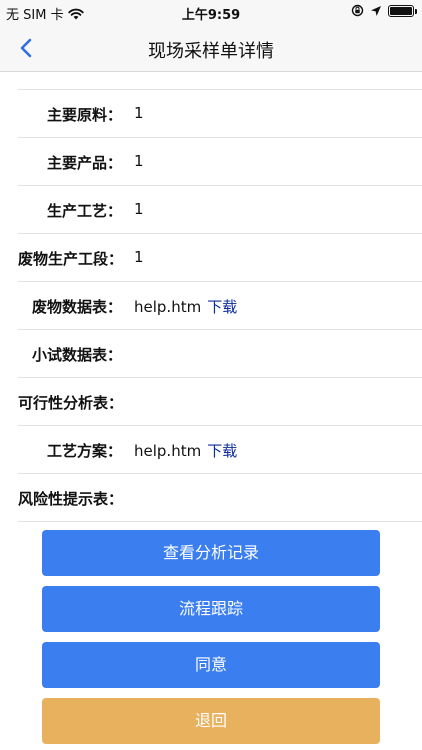  I want to click on field-row: 生产工艺： 1, so click(220, 210).